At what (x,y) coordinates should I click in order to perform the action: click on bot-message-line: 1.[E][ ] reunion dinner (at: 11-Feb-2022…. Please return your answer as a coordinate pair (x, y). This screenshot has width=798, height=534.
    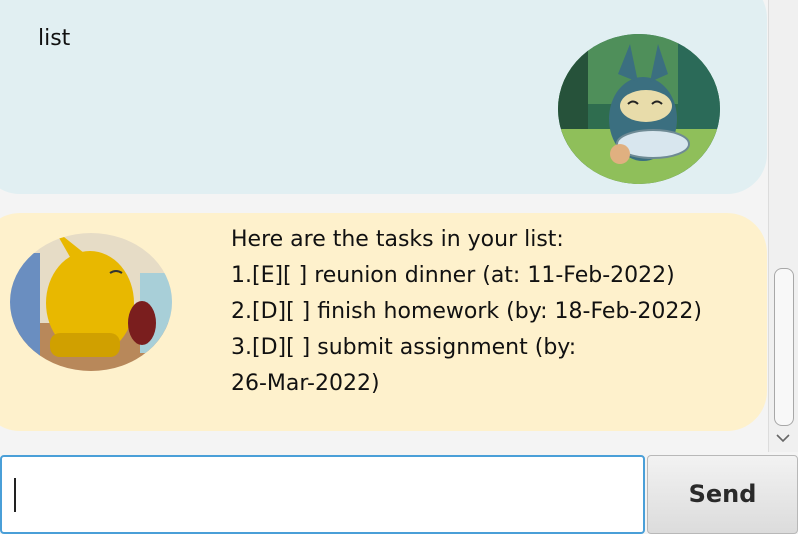
    Looking at the image, I should click on (453, 275).